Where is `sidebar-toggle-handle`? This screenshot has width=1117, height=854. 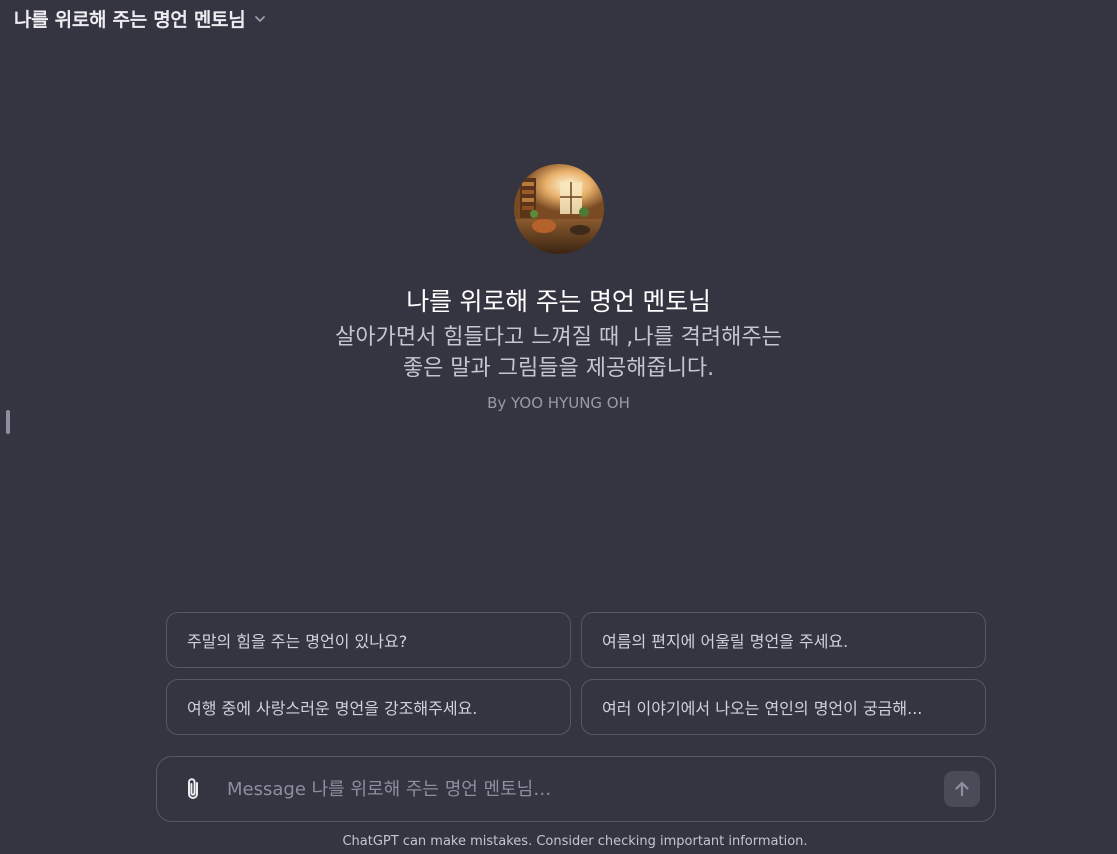
sidebar-toggle-handle is located at coordinates (8, 422).